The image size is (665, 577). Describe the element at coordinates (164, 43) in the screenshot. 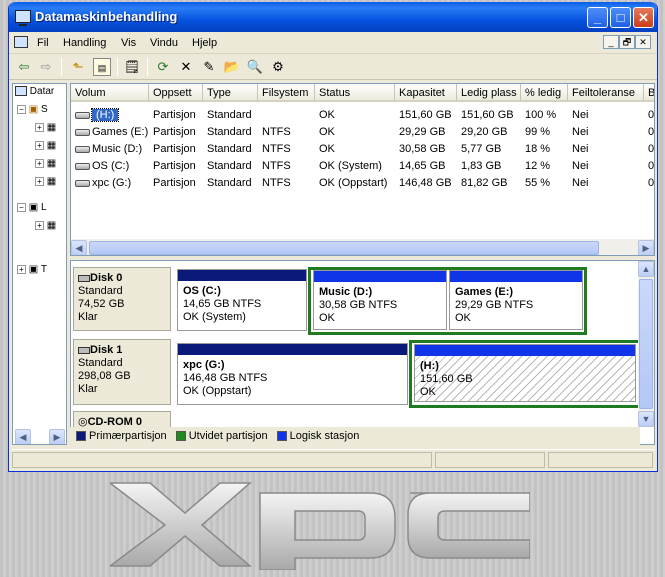

I see `menu-window: Vindu` at that location.